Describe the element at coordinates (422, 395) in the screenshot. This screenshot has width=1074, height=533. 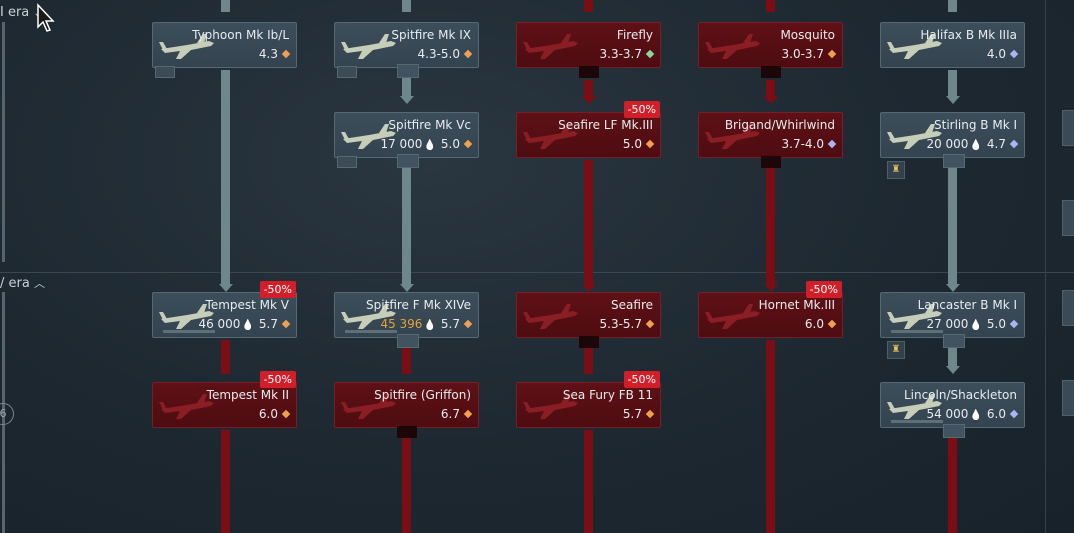
I see `vehicle-name: Spitfire (Griffon)` at that location.